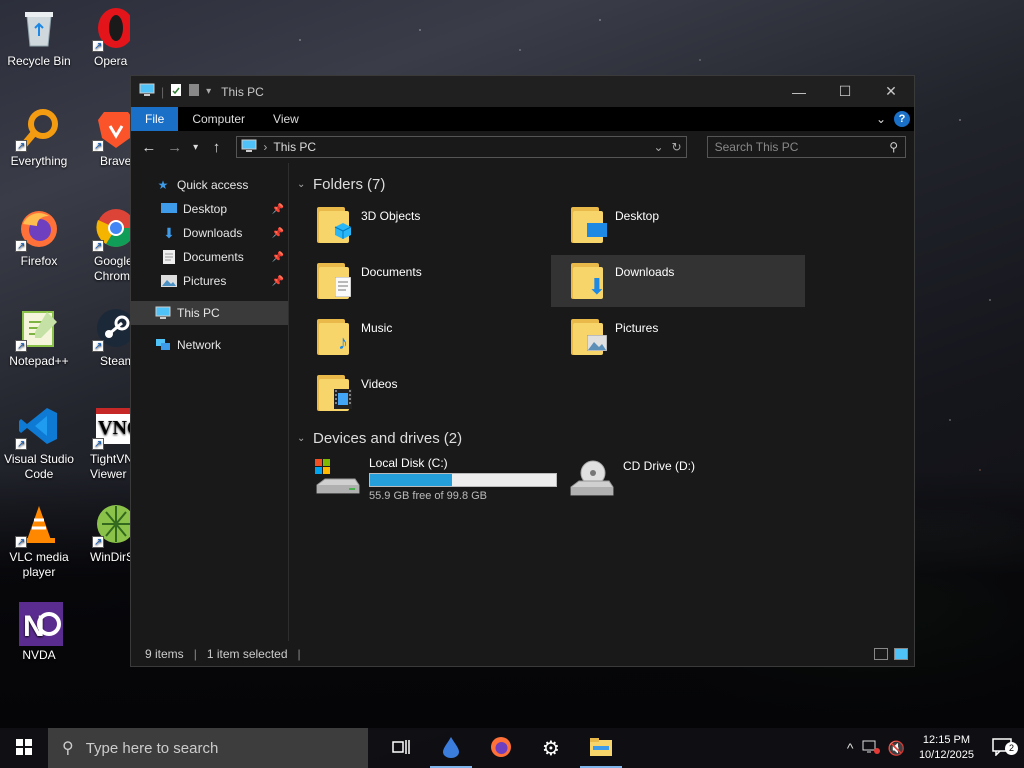 Image resolution: width=1024 pixels, height=768 pixels. What do you see at coordinates (39, 466) in the screenshot?
I see `desktop-icon-label: Visual Studio Code` at bounding box center [39, 466].